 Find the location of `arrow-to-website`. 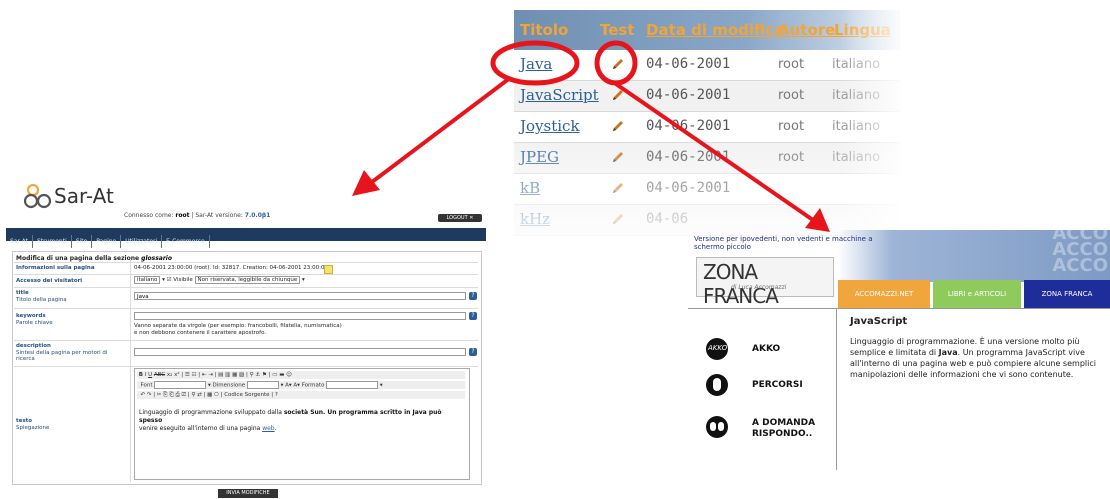

arrow-to-website is located at coordinates (714, 152).